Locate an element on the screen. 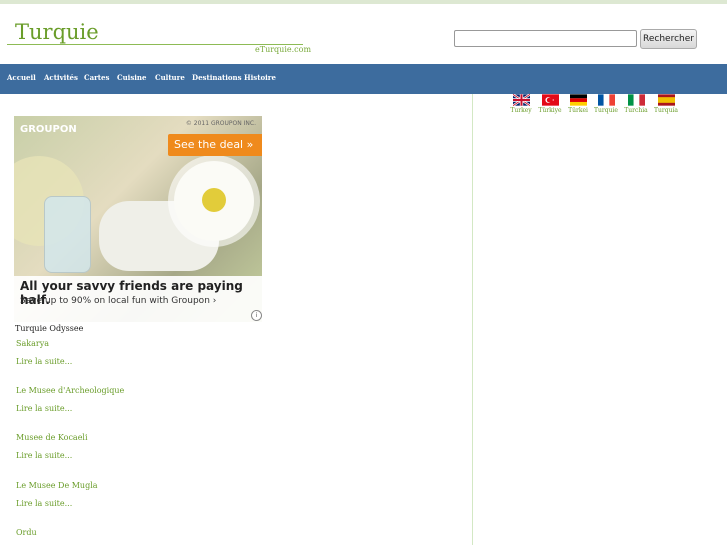 Image resolution: width=727 pixels, height=545 pixels. nav-item-cartes: Cartes is located at coordinates (96, 77).